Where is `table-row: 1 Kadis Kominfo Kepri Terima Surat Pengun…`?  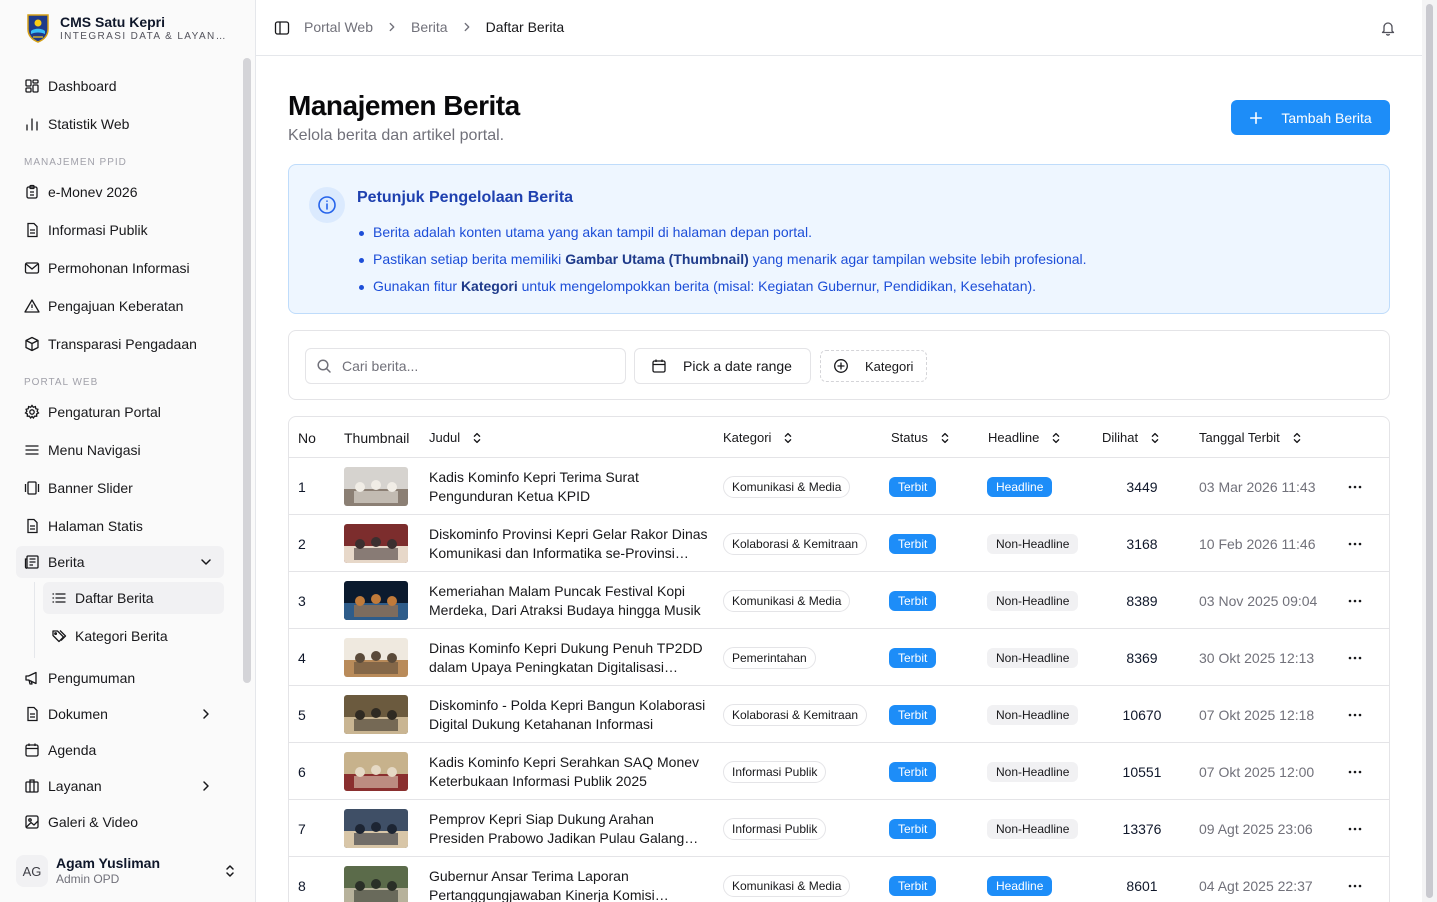
table-row: 1 Kadis Kominfo Kepri Terima Surat Pengun… is located at coordinates (839, 486).